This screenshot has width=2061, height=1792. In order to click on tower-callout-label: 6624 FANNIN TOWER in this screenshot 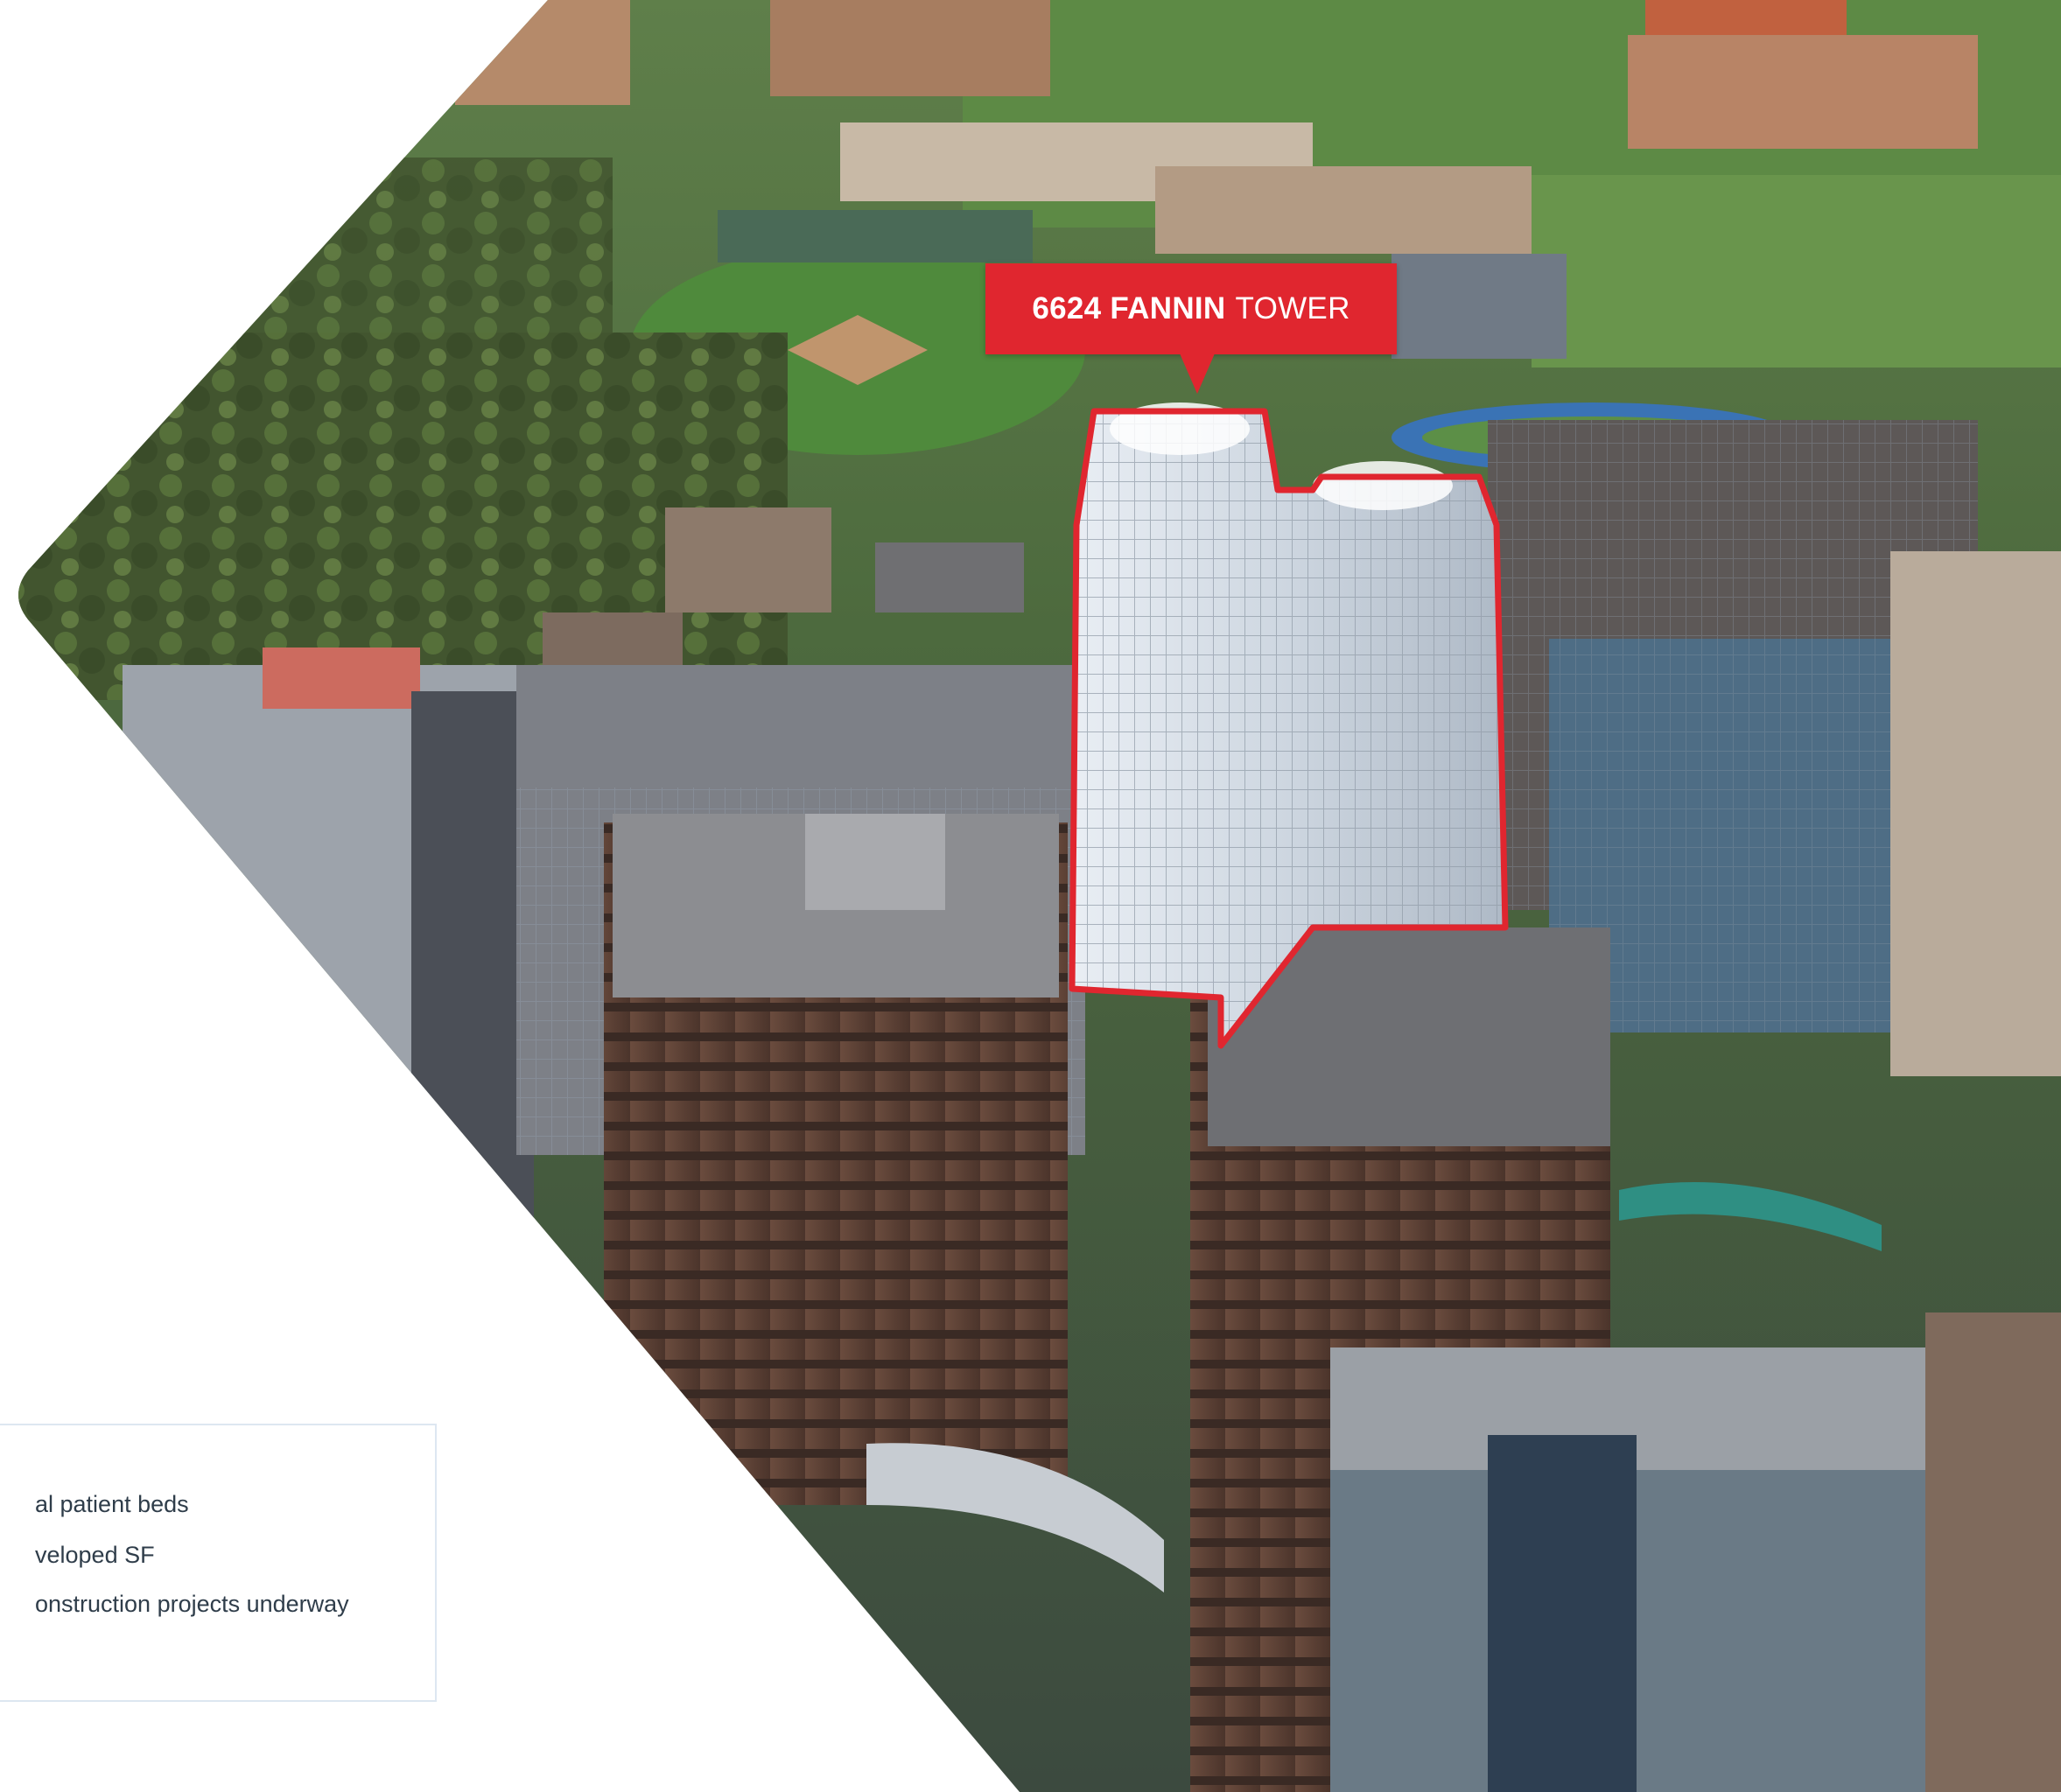, I will do `click(1191, 308)`.